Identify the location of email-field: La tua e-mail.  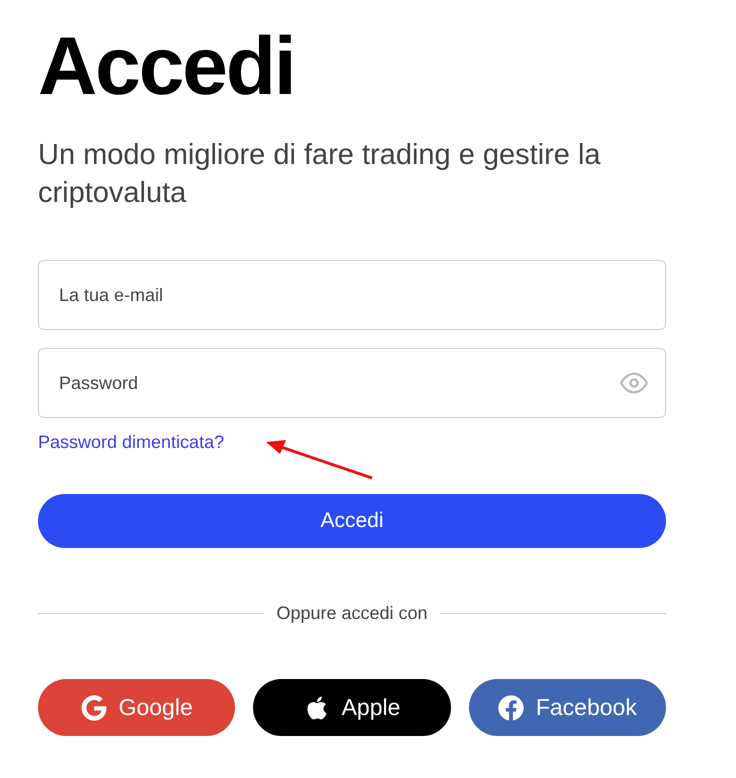
(352, 295).